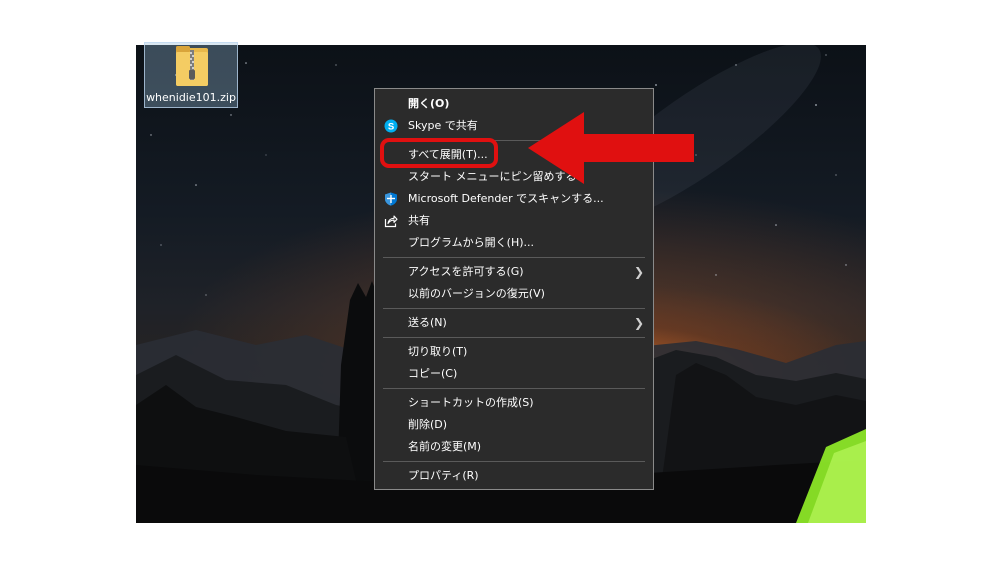  I want to click on zip-folder-icon, so click(192, 66).